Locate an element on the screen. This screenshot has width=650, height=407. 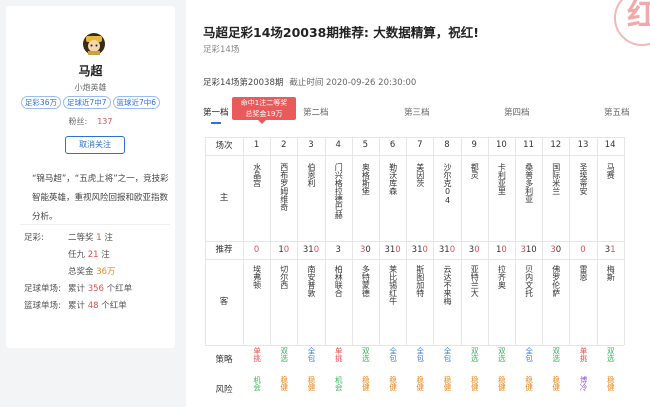
away-team-name: 拉齐奥 is located at coordinates (502, 277).